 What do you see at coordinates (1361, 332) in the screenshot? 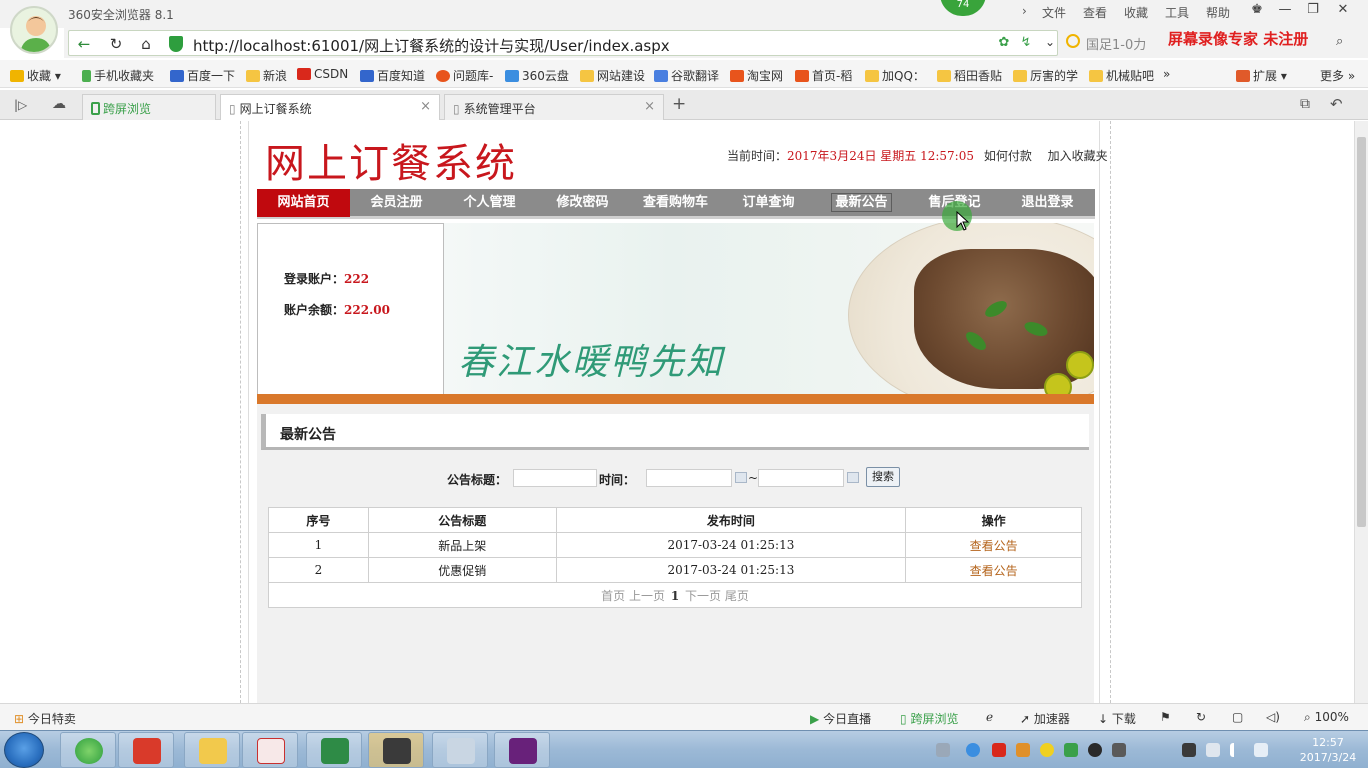
I see `scroll-thumb` at bounding box center [1361, 332].